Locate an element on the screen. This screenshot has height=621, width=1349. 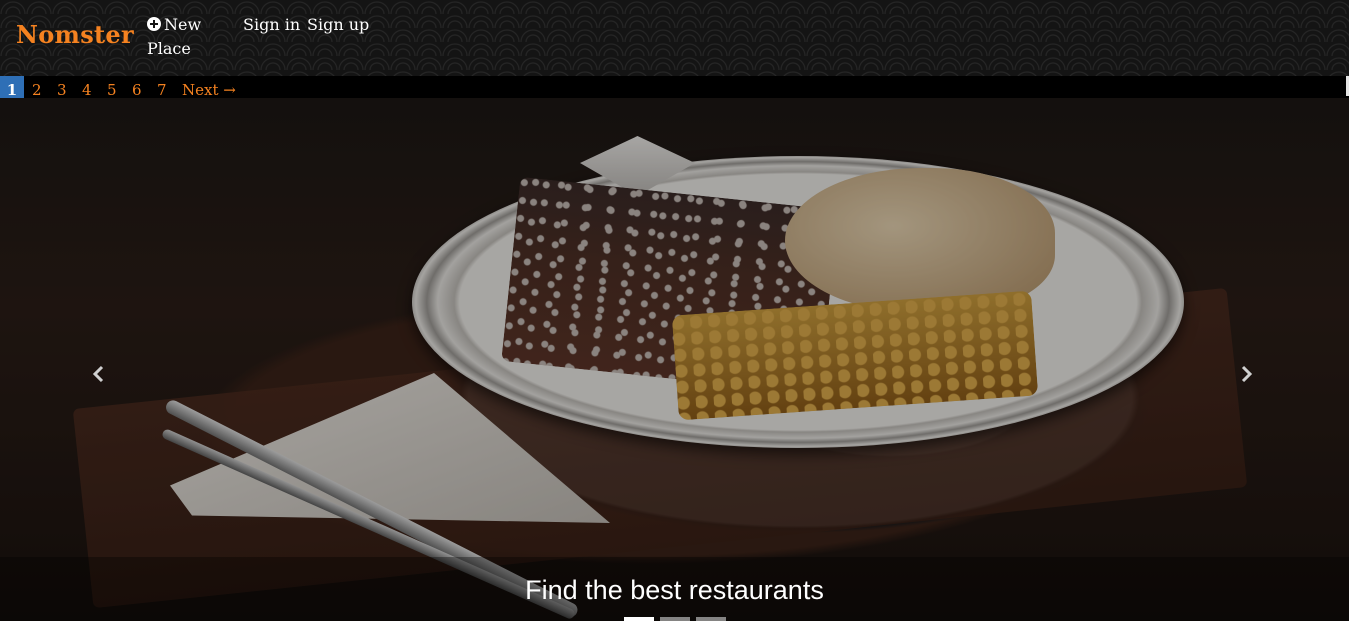
page-6-link: 6 is located at coordinates (137, 87).